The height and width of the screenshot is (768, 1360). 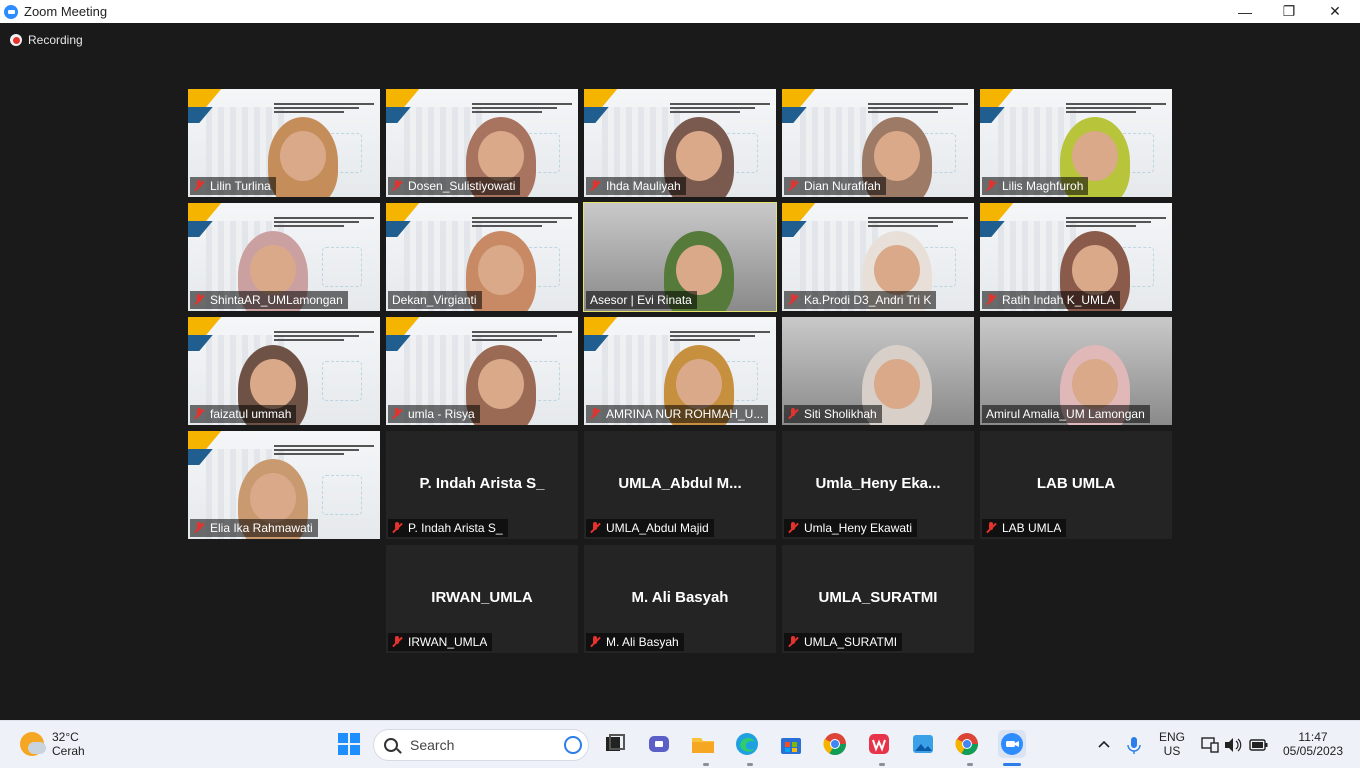 I want to click on participant-tile: umla - Risya, so click(x=482, y=371).